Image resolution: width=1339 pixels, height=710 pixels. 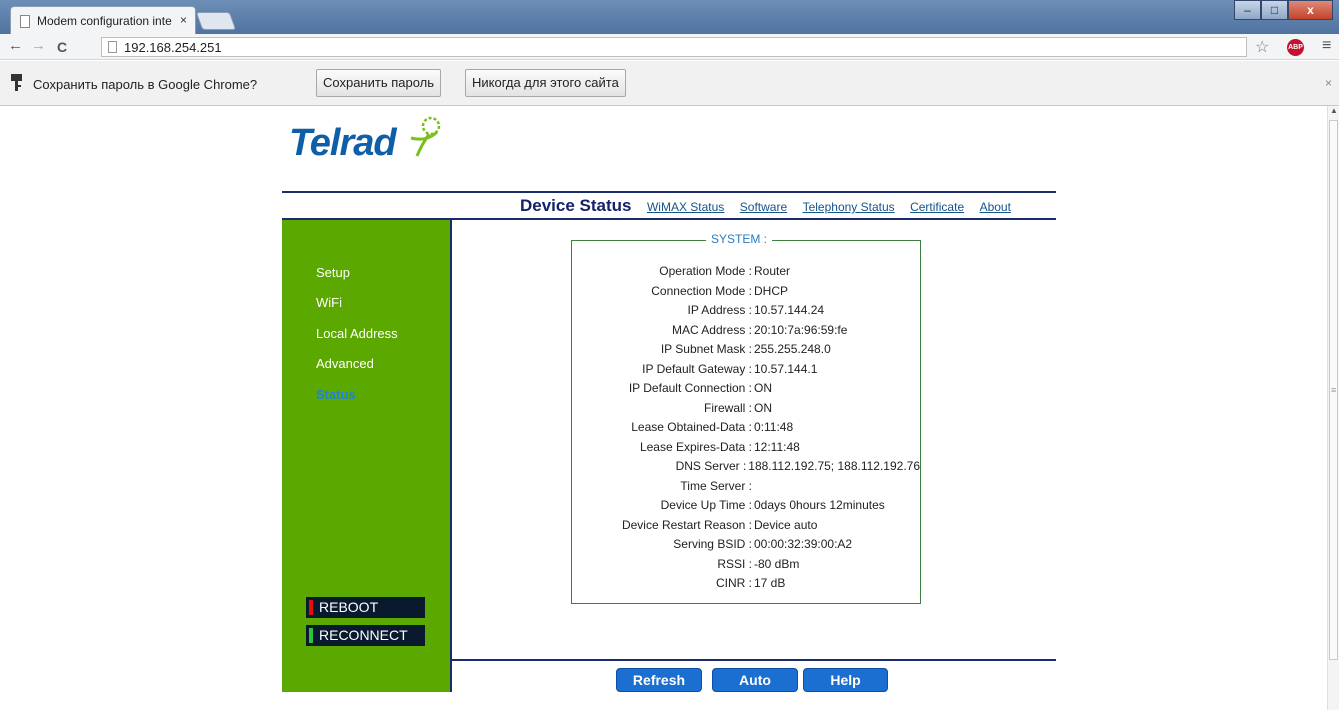 I want to click on info-key: IP Default Gateway :, so click(x=697, y=368).